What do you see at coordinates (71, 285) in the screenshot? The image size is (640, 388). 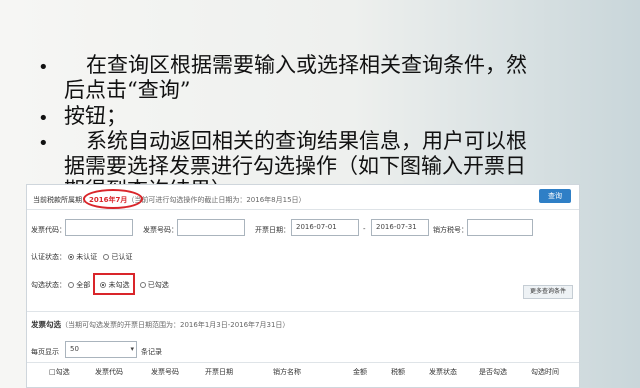 I see `radio-all` at bounding box center [71, 285].